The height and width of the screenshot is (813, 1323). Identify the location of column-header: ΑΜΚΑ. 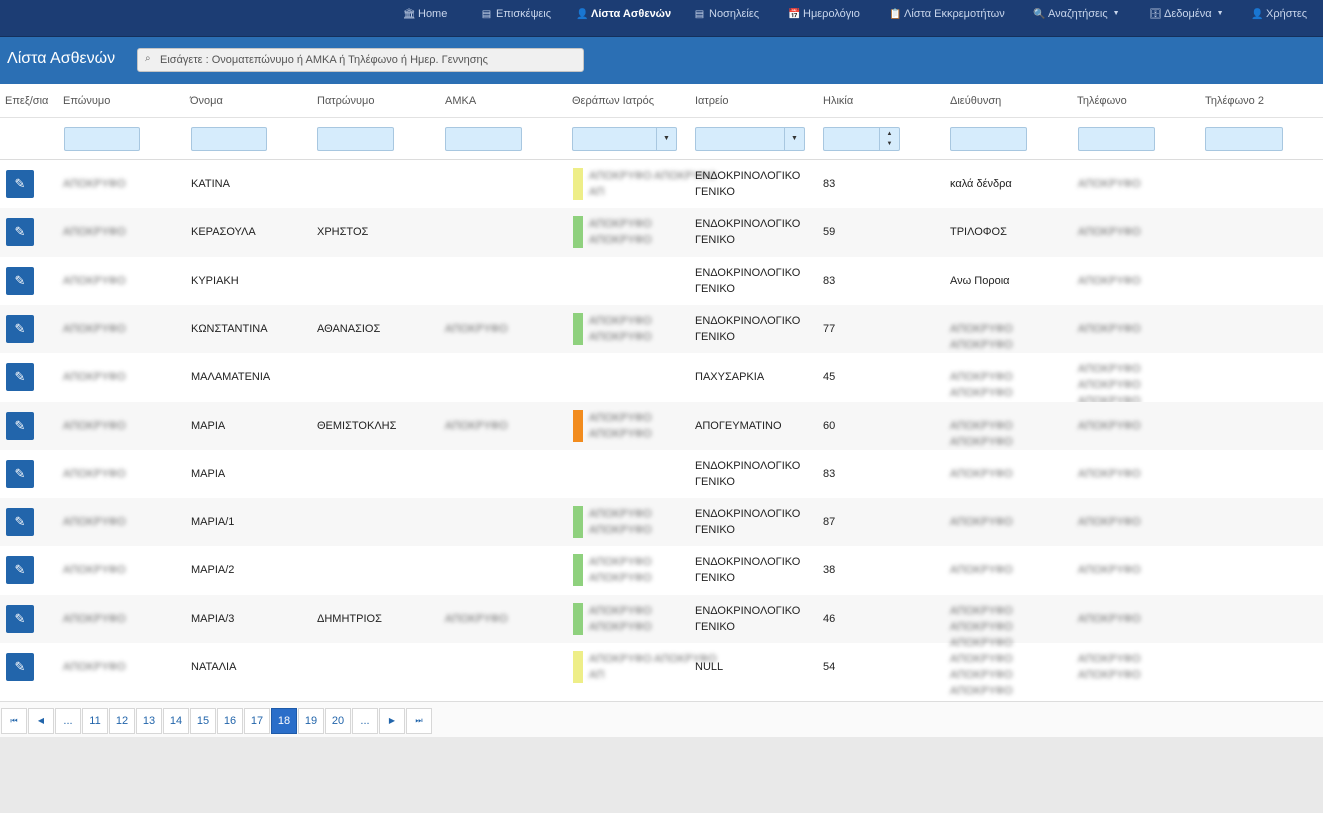
(460, 101).